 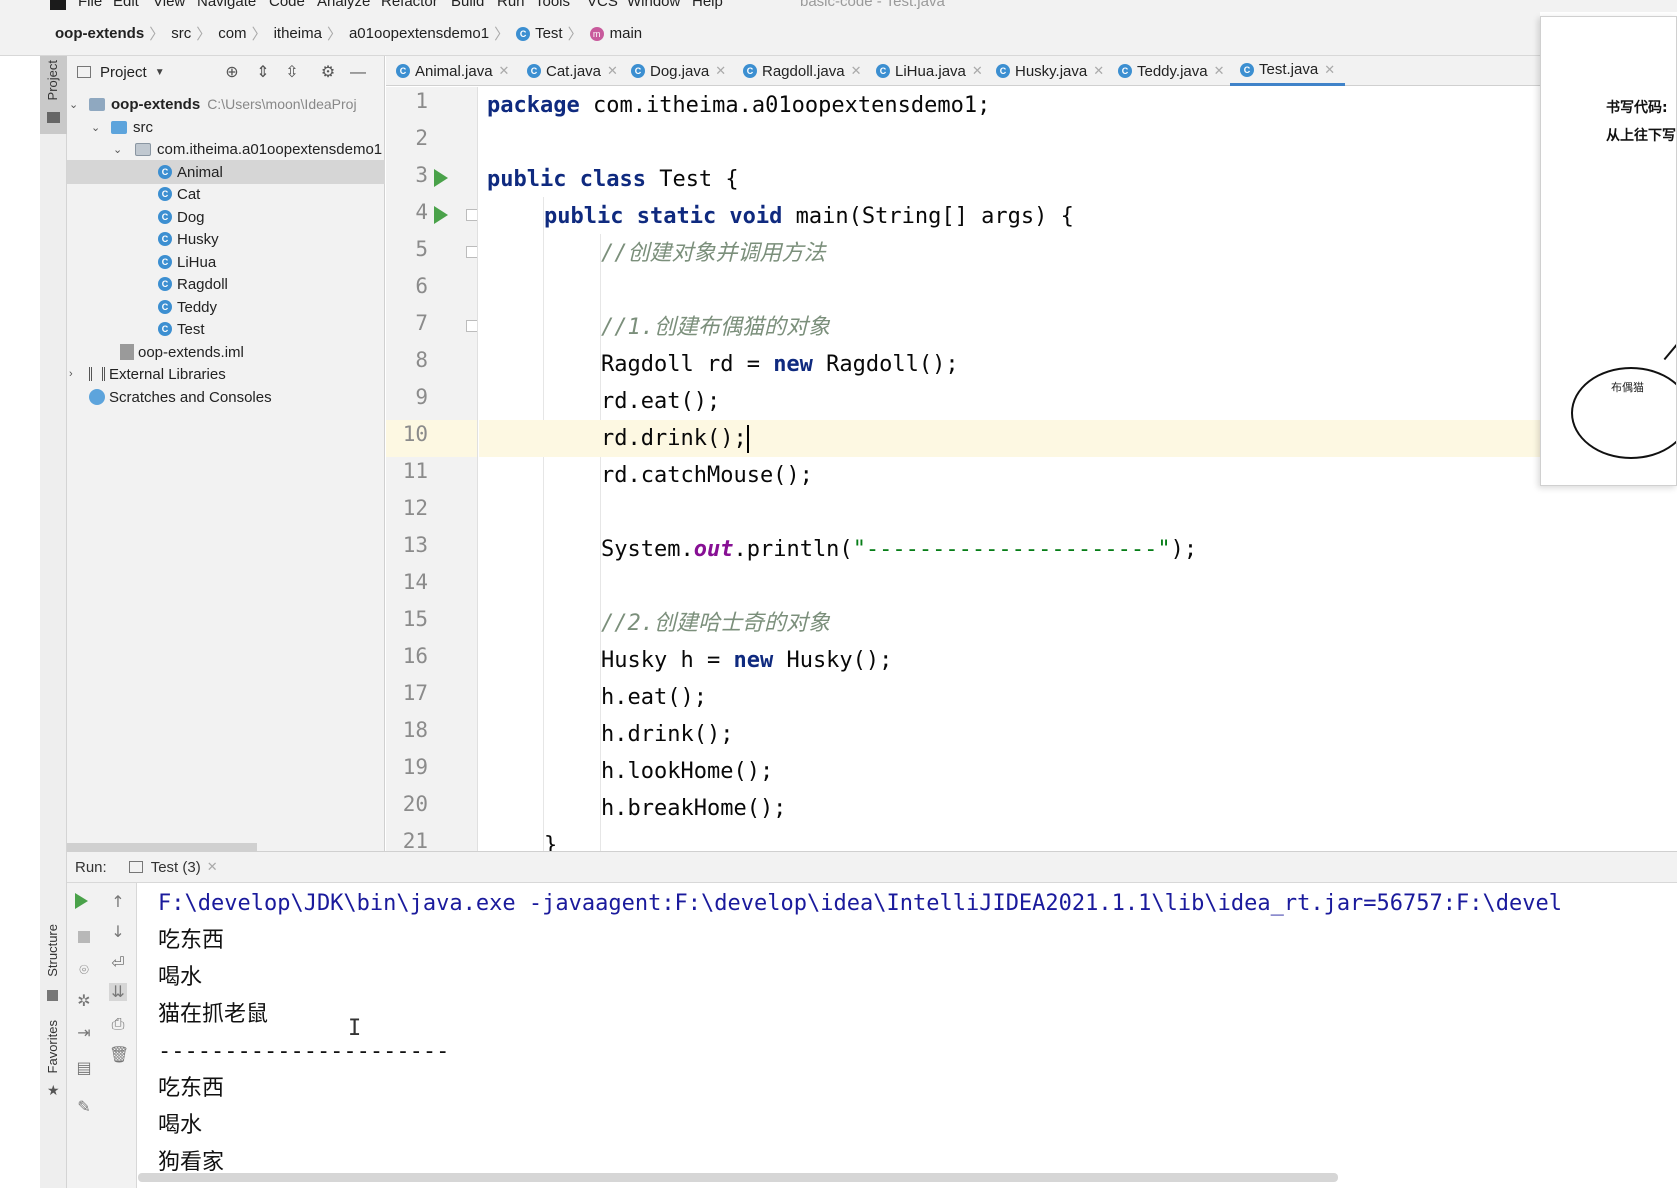 What do you see at coordinates (415, 434) in the screenshot?
I see `line-number: 10` at bounding box center [415, 434].